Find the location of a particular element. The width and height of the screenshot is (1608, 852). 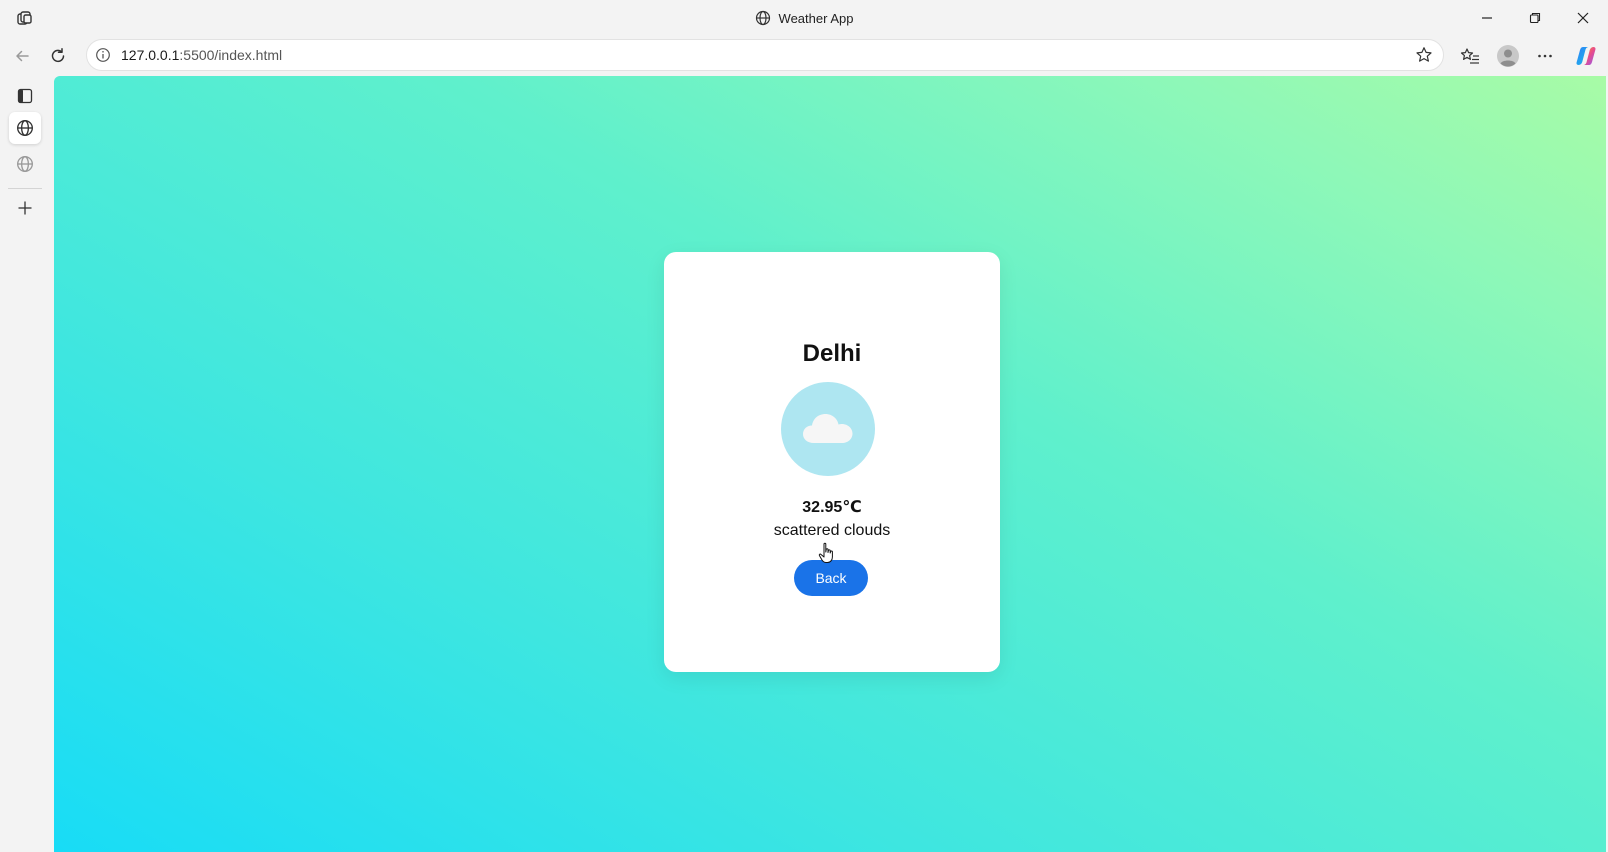

close-icon is located at coordinates (1583, 18).